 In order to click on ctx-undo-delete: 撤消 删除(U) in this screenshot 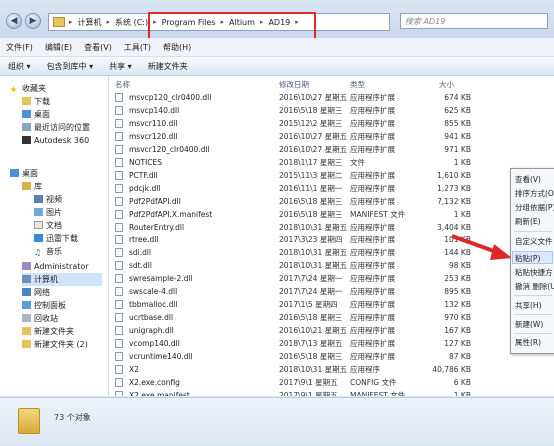, I will do `click(534, 286)`.